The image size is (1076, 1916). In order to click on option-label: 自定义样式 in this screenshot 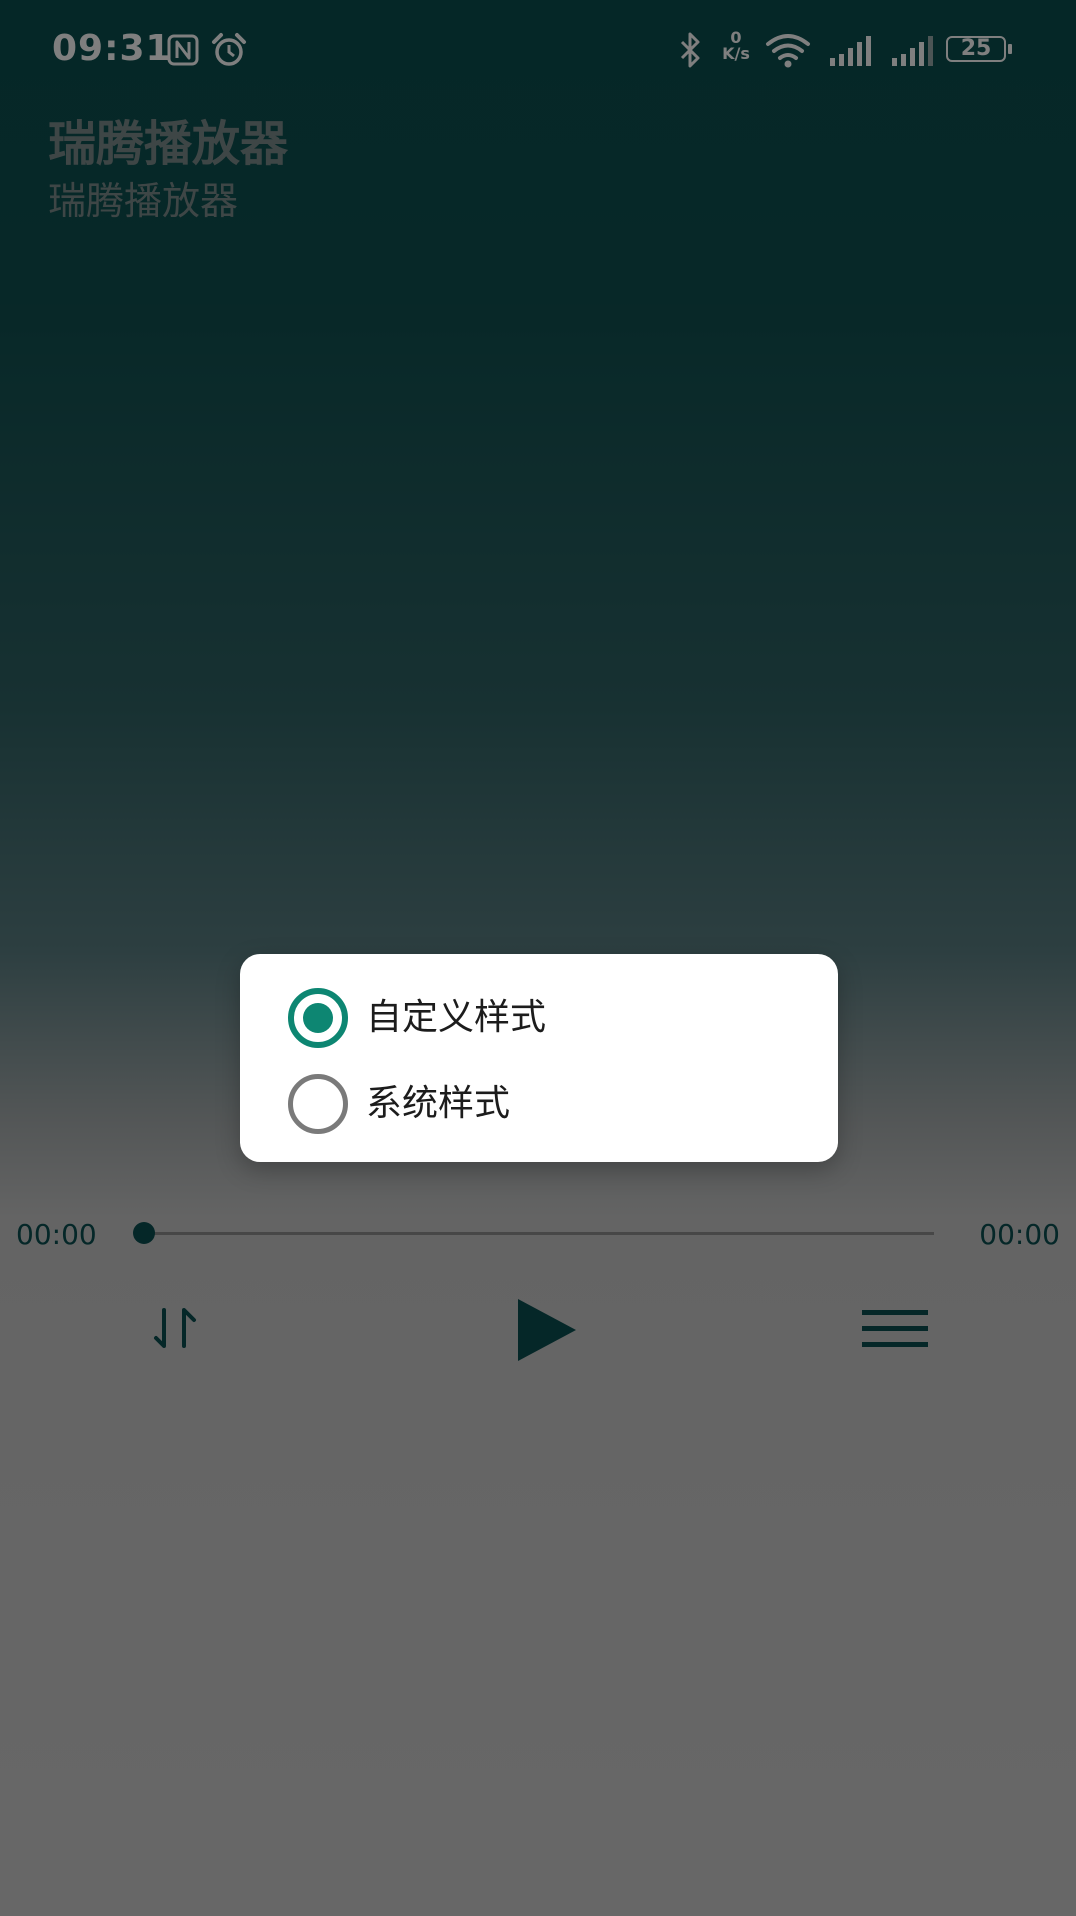, I will do `click(456, 1017)`.